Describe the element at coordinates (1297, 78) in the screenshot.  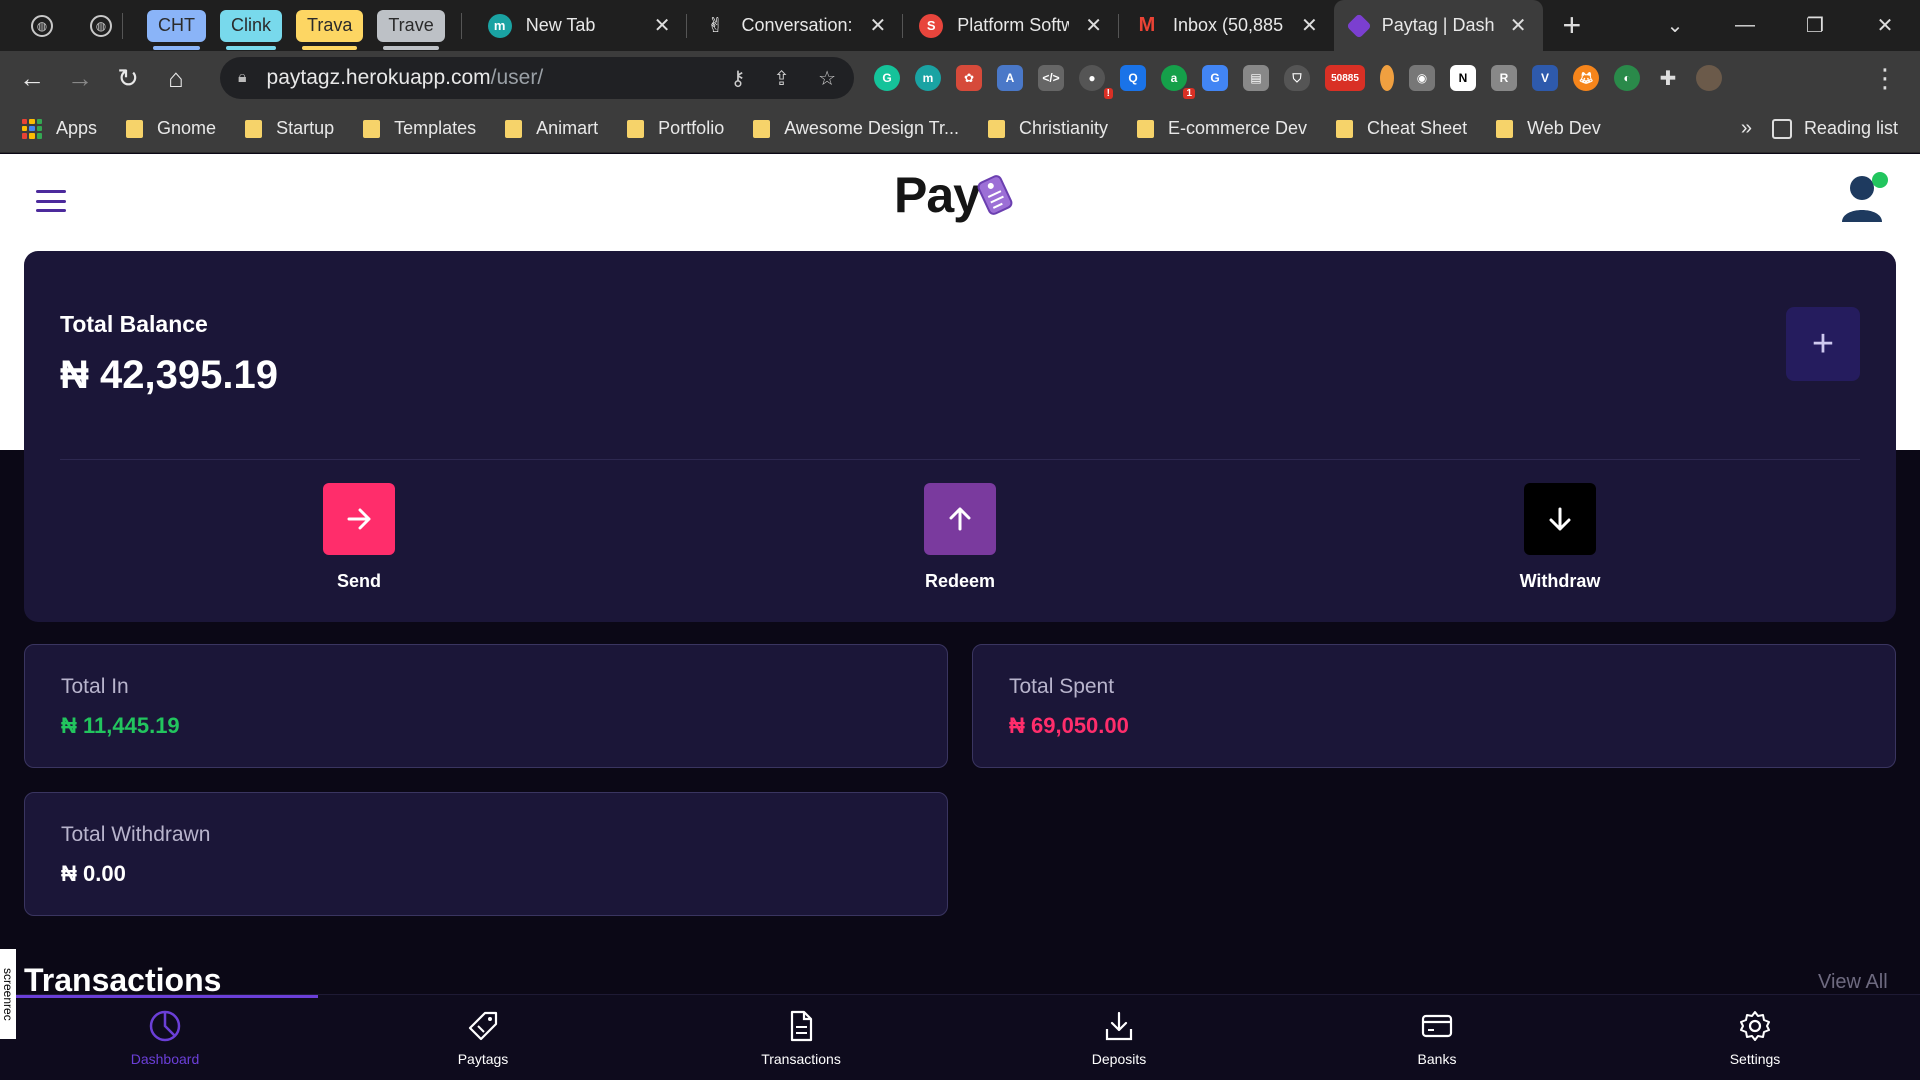
I see `shield-icon: ⛉` at that location.